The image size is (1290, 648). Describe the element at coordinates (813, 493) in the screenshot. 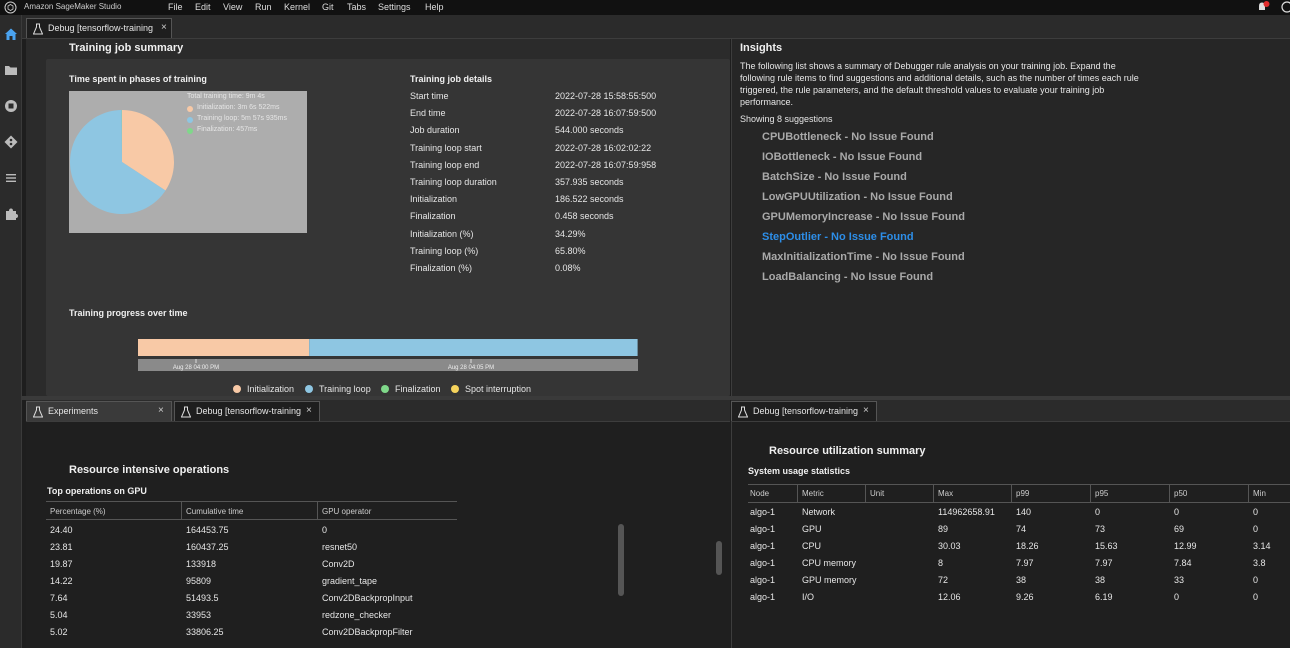

I see `table-header: Metric` at that location.